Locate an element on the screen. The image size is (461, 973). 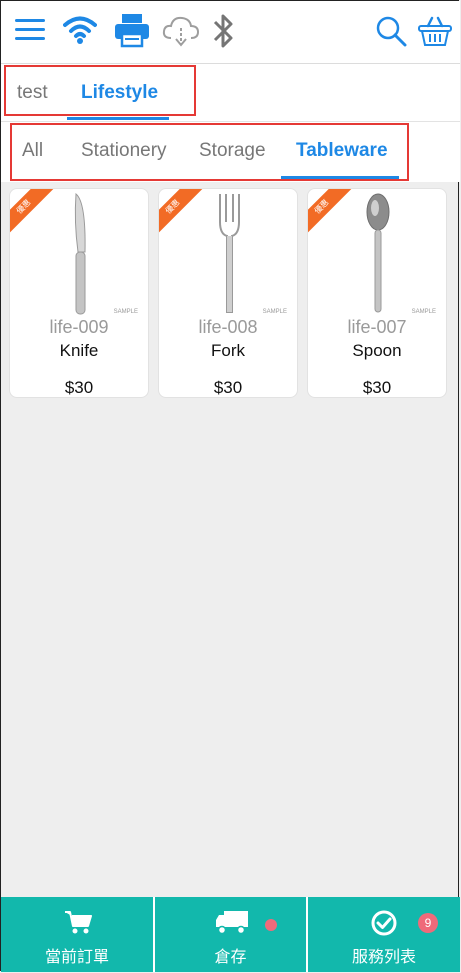
active-tab-indicator is located at coordinates (118, 118).